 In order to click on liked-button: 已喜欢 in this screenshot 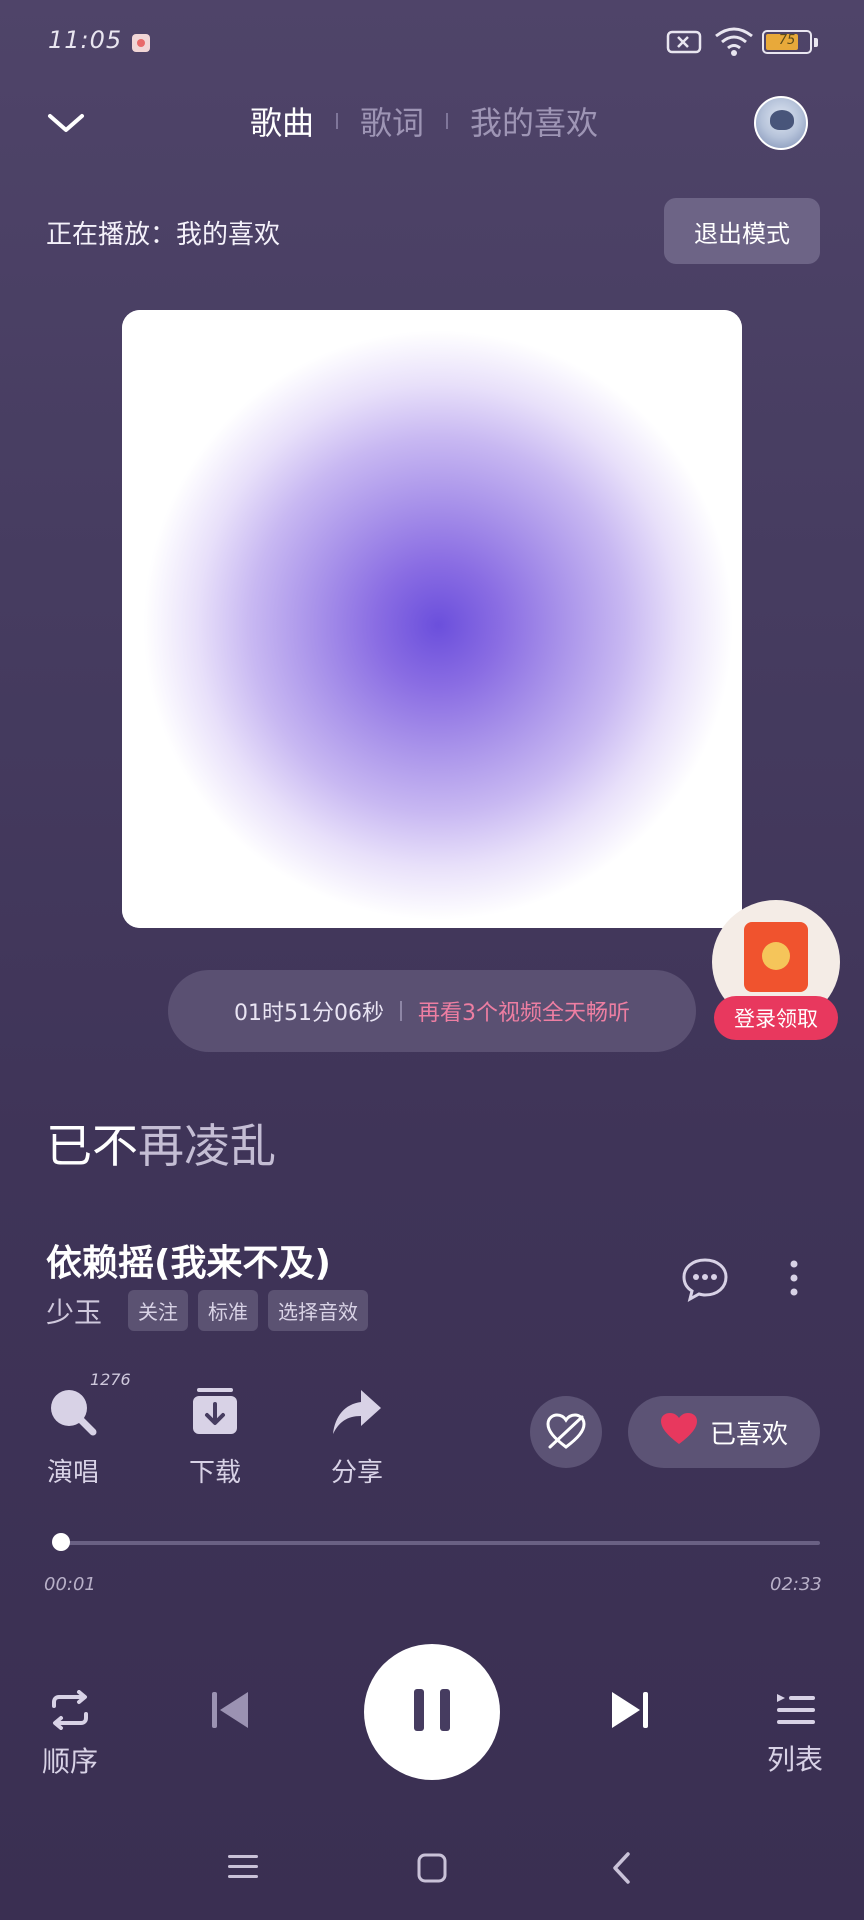, I will do `click(724, 1432)`.